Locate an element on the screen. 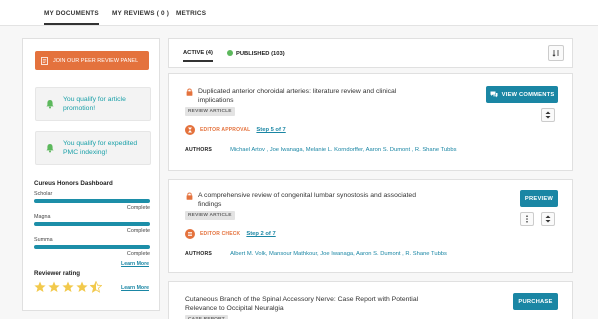 The width and height of the screenshot is (598, 319). tab-my-documents: MY DOCUMENTS is located at coordinates (71, 17).